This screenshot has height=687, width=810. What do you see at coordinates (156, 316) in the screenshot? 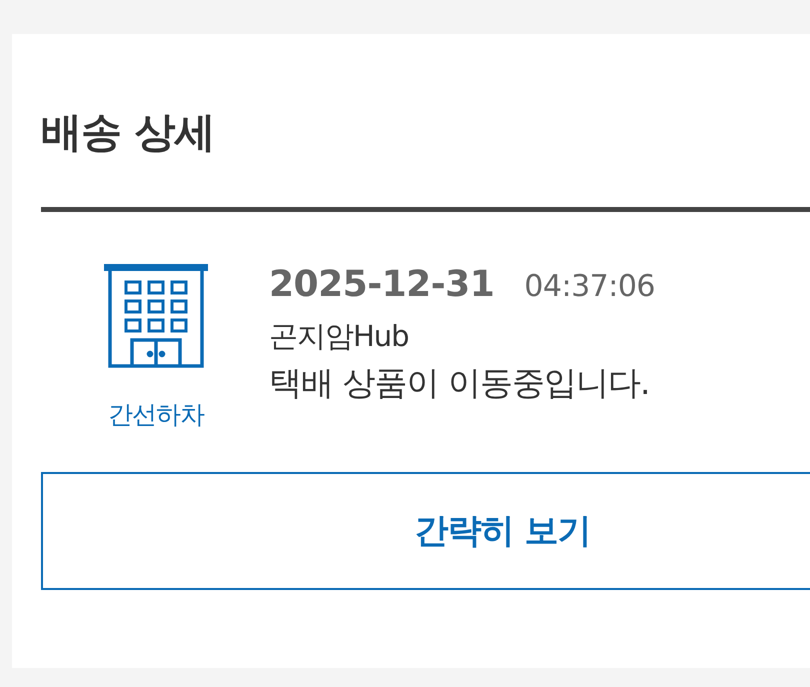
I see `building-icon` at bounding box center [156, 316].